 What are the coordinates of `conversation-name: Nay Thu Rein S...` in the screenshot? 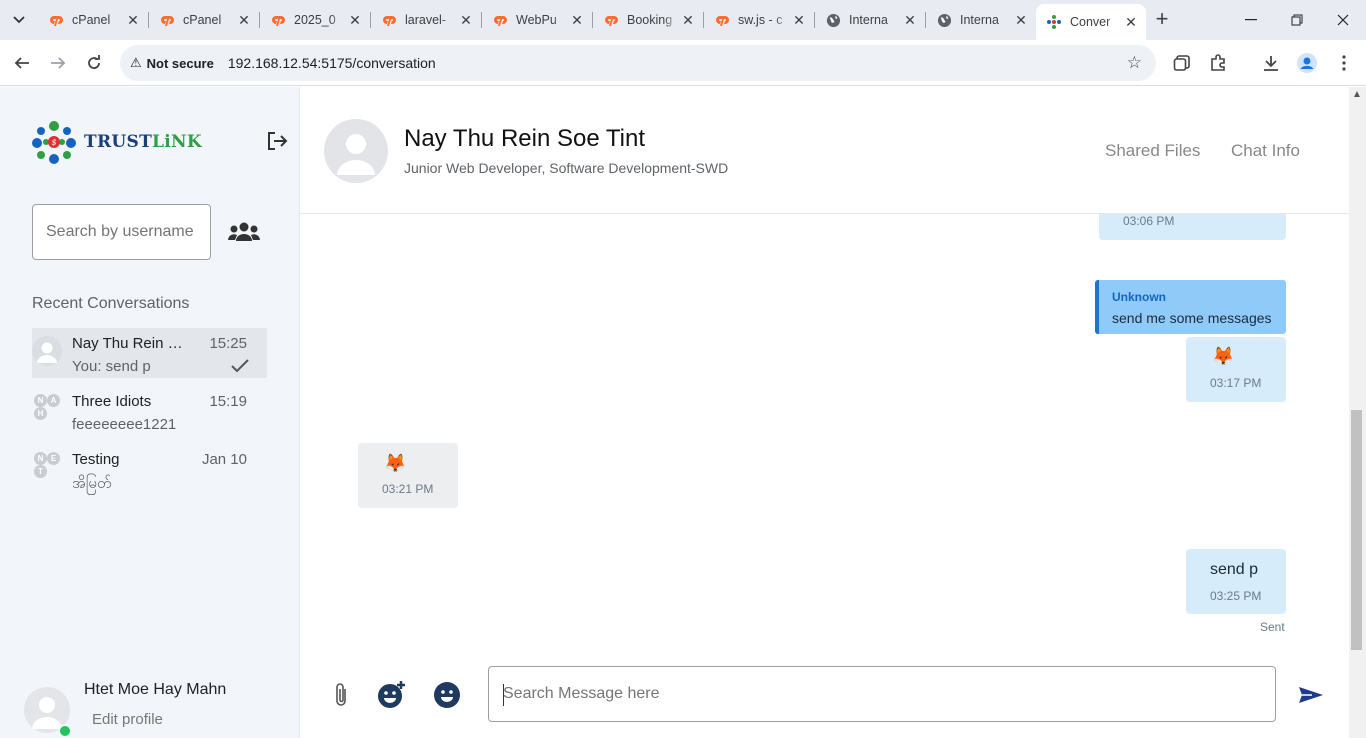 It's located at (129, 343).